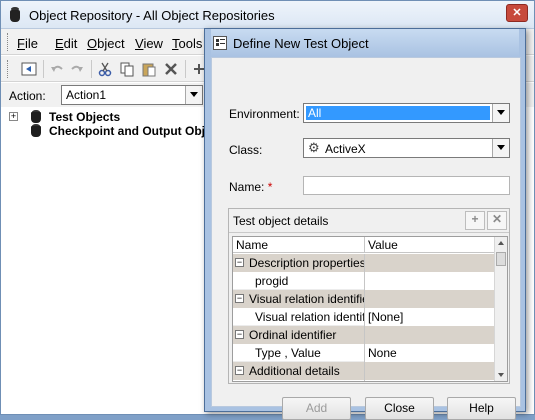 Image resolution: width=535 pixels, height=420 pixels. I want to click on grid-cell-name: Type , Value, so click(298, 353).